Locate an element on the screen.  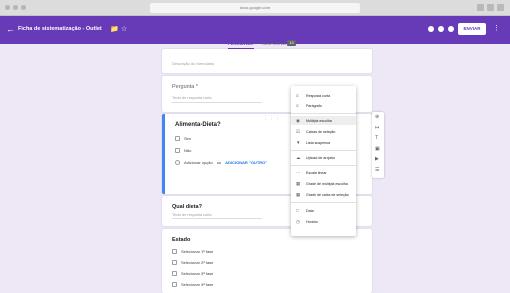
option-label: Selecionar 2ª fase is located at coordinates (197, 262).